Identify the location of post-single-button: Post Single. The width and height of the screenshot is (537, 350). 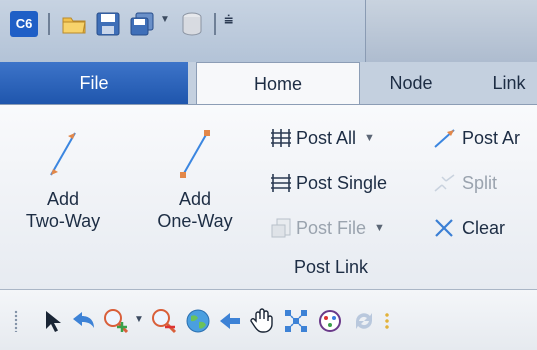
(328, 183).